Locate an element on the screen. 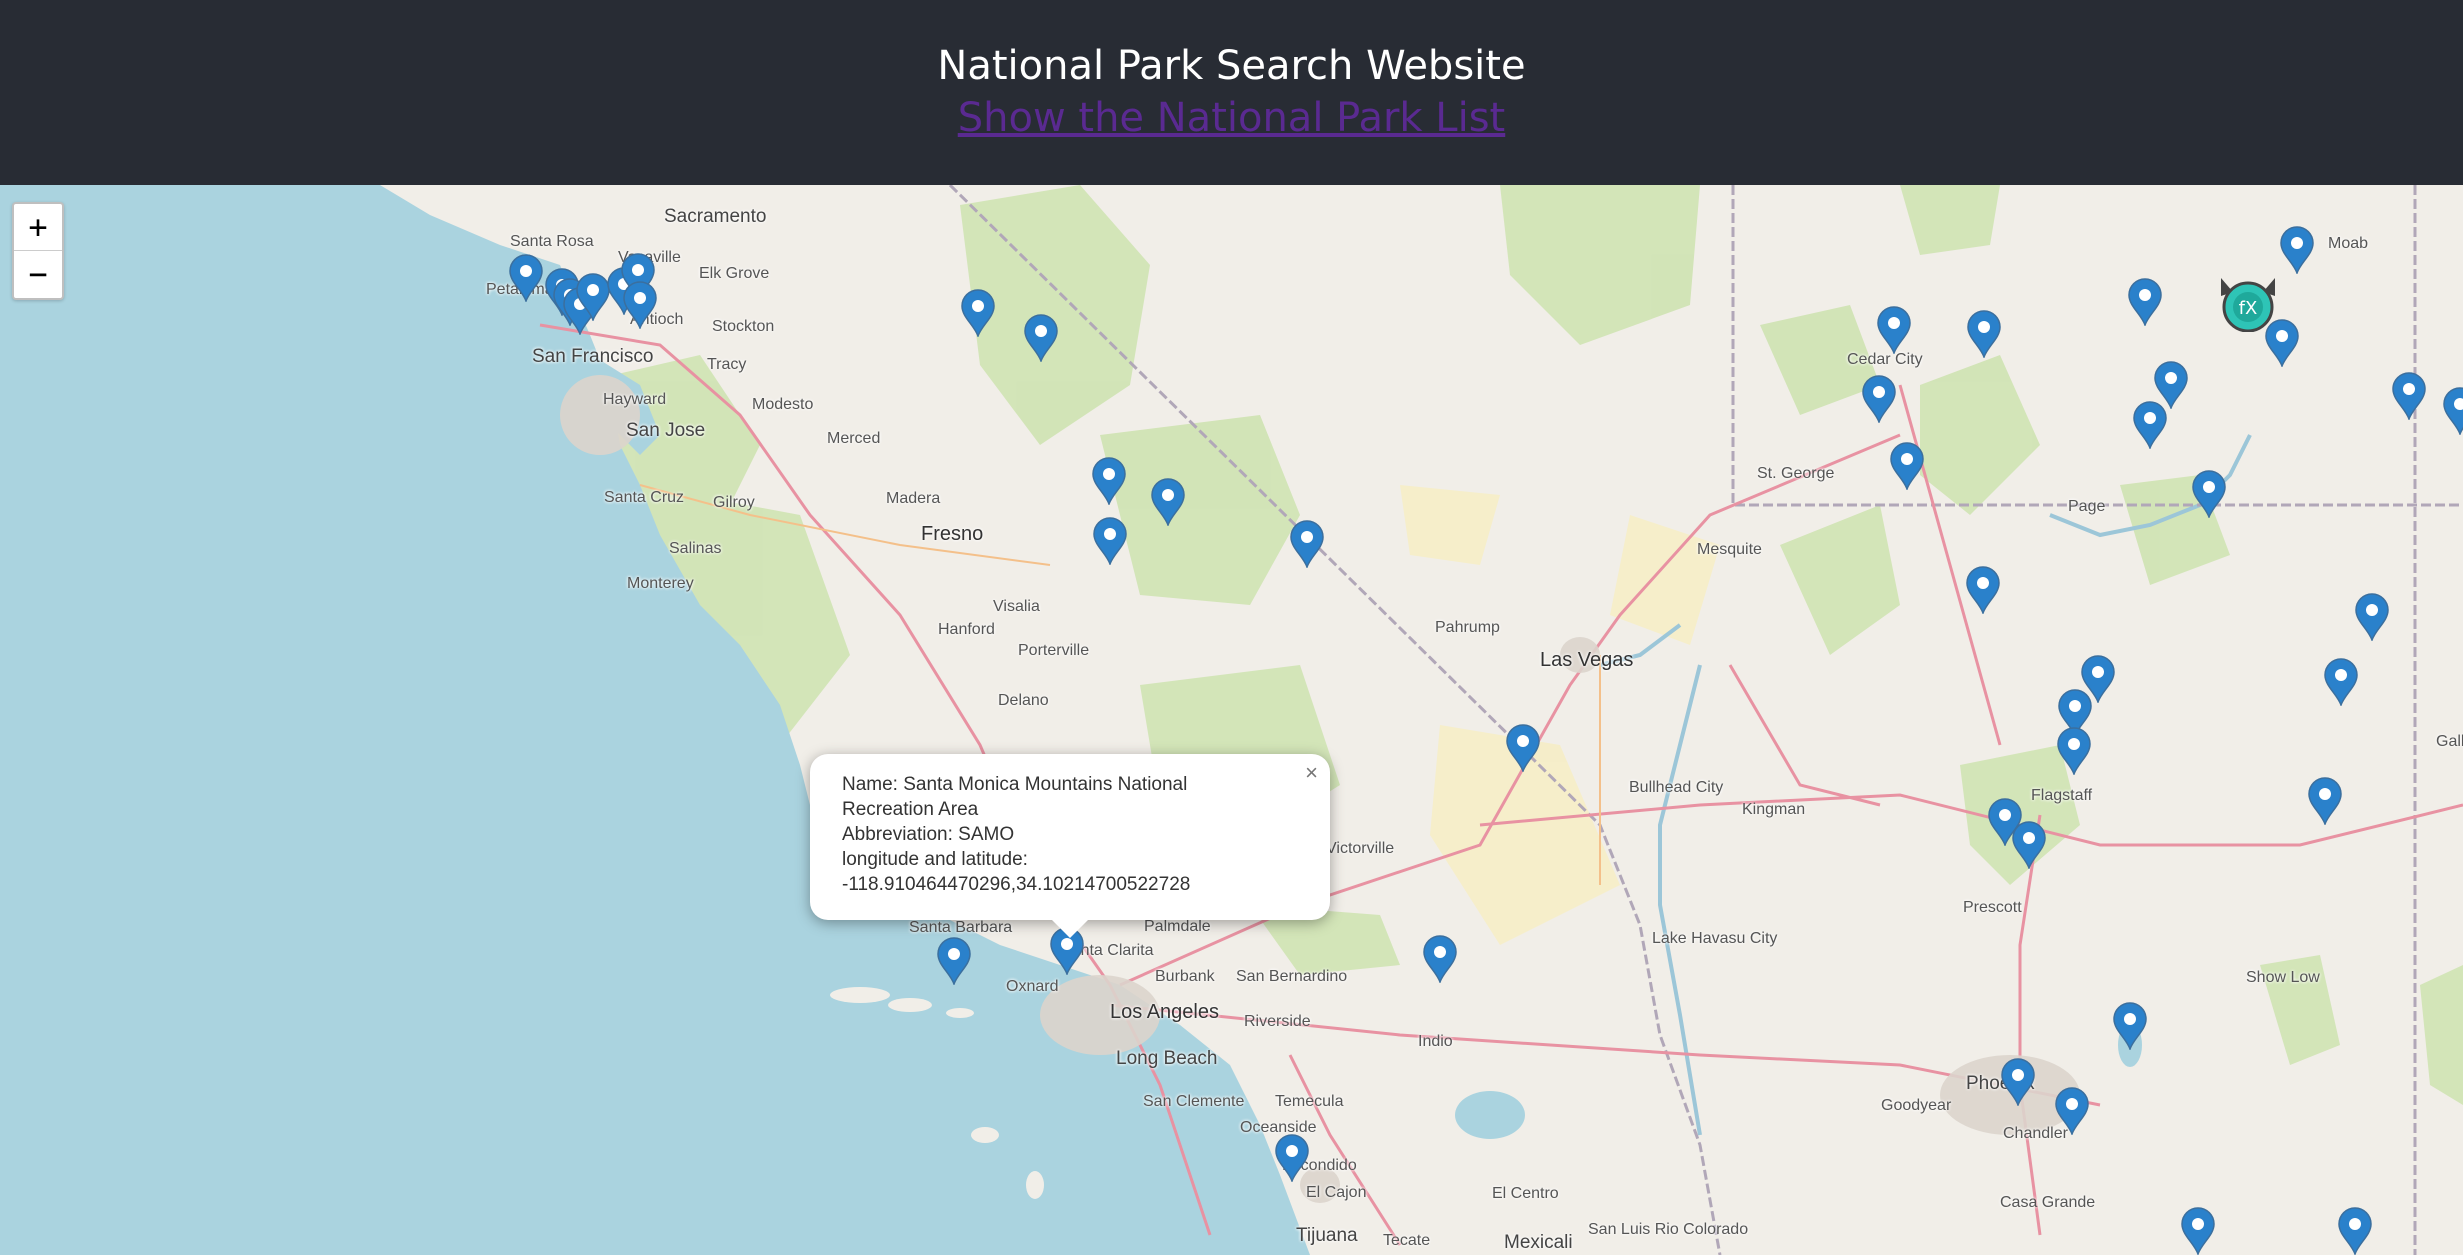  map-label: Santa Barbara is located at coordinates (961, 927).